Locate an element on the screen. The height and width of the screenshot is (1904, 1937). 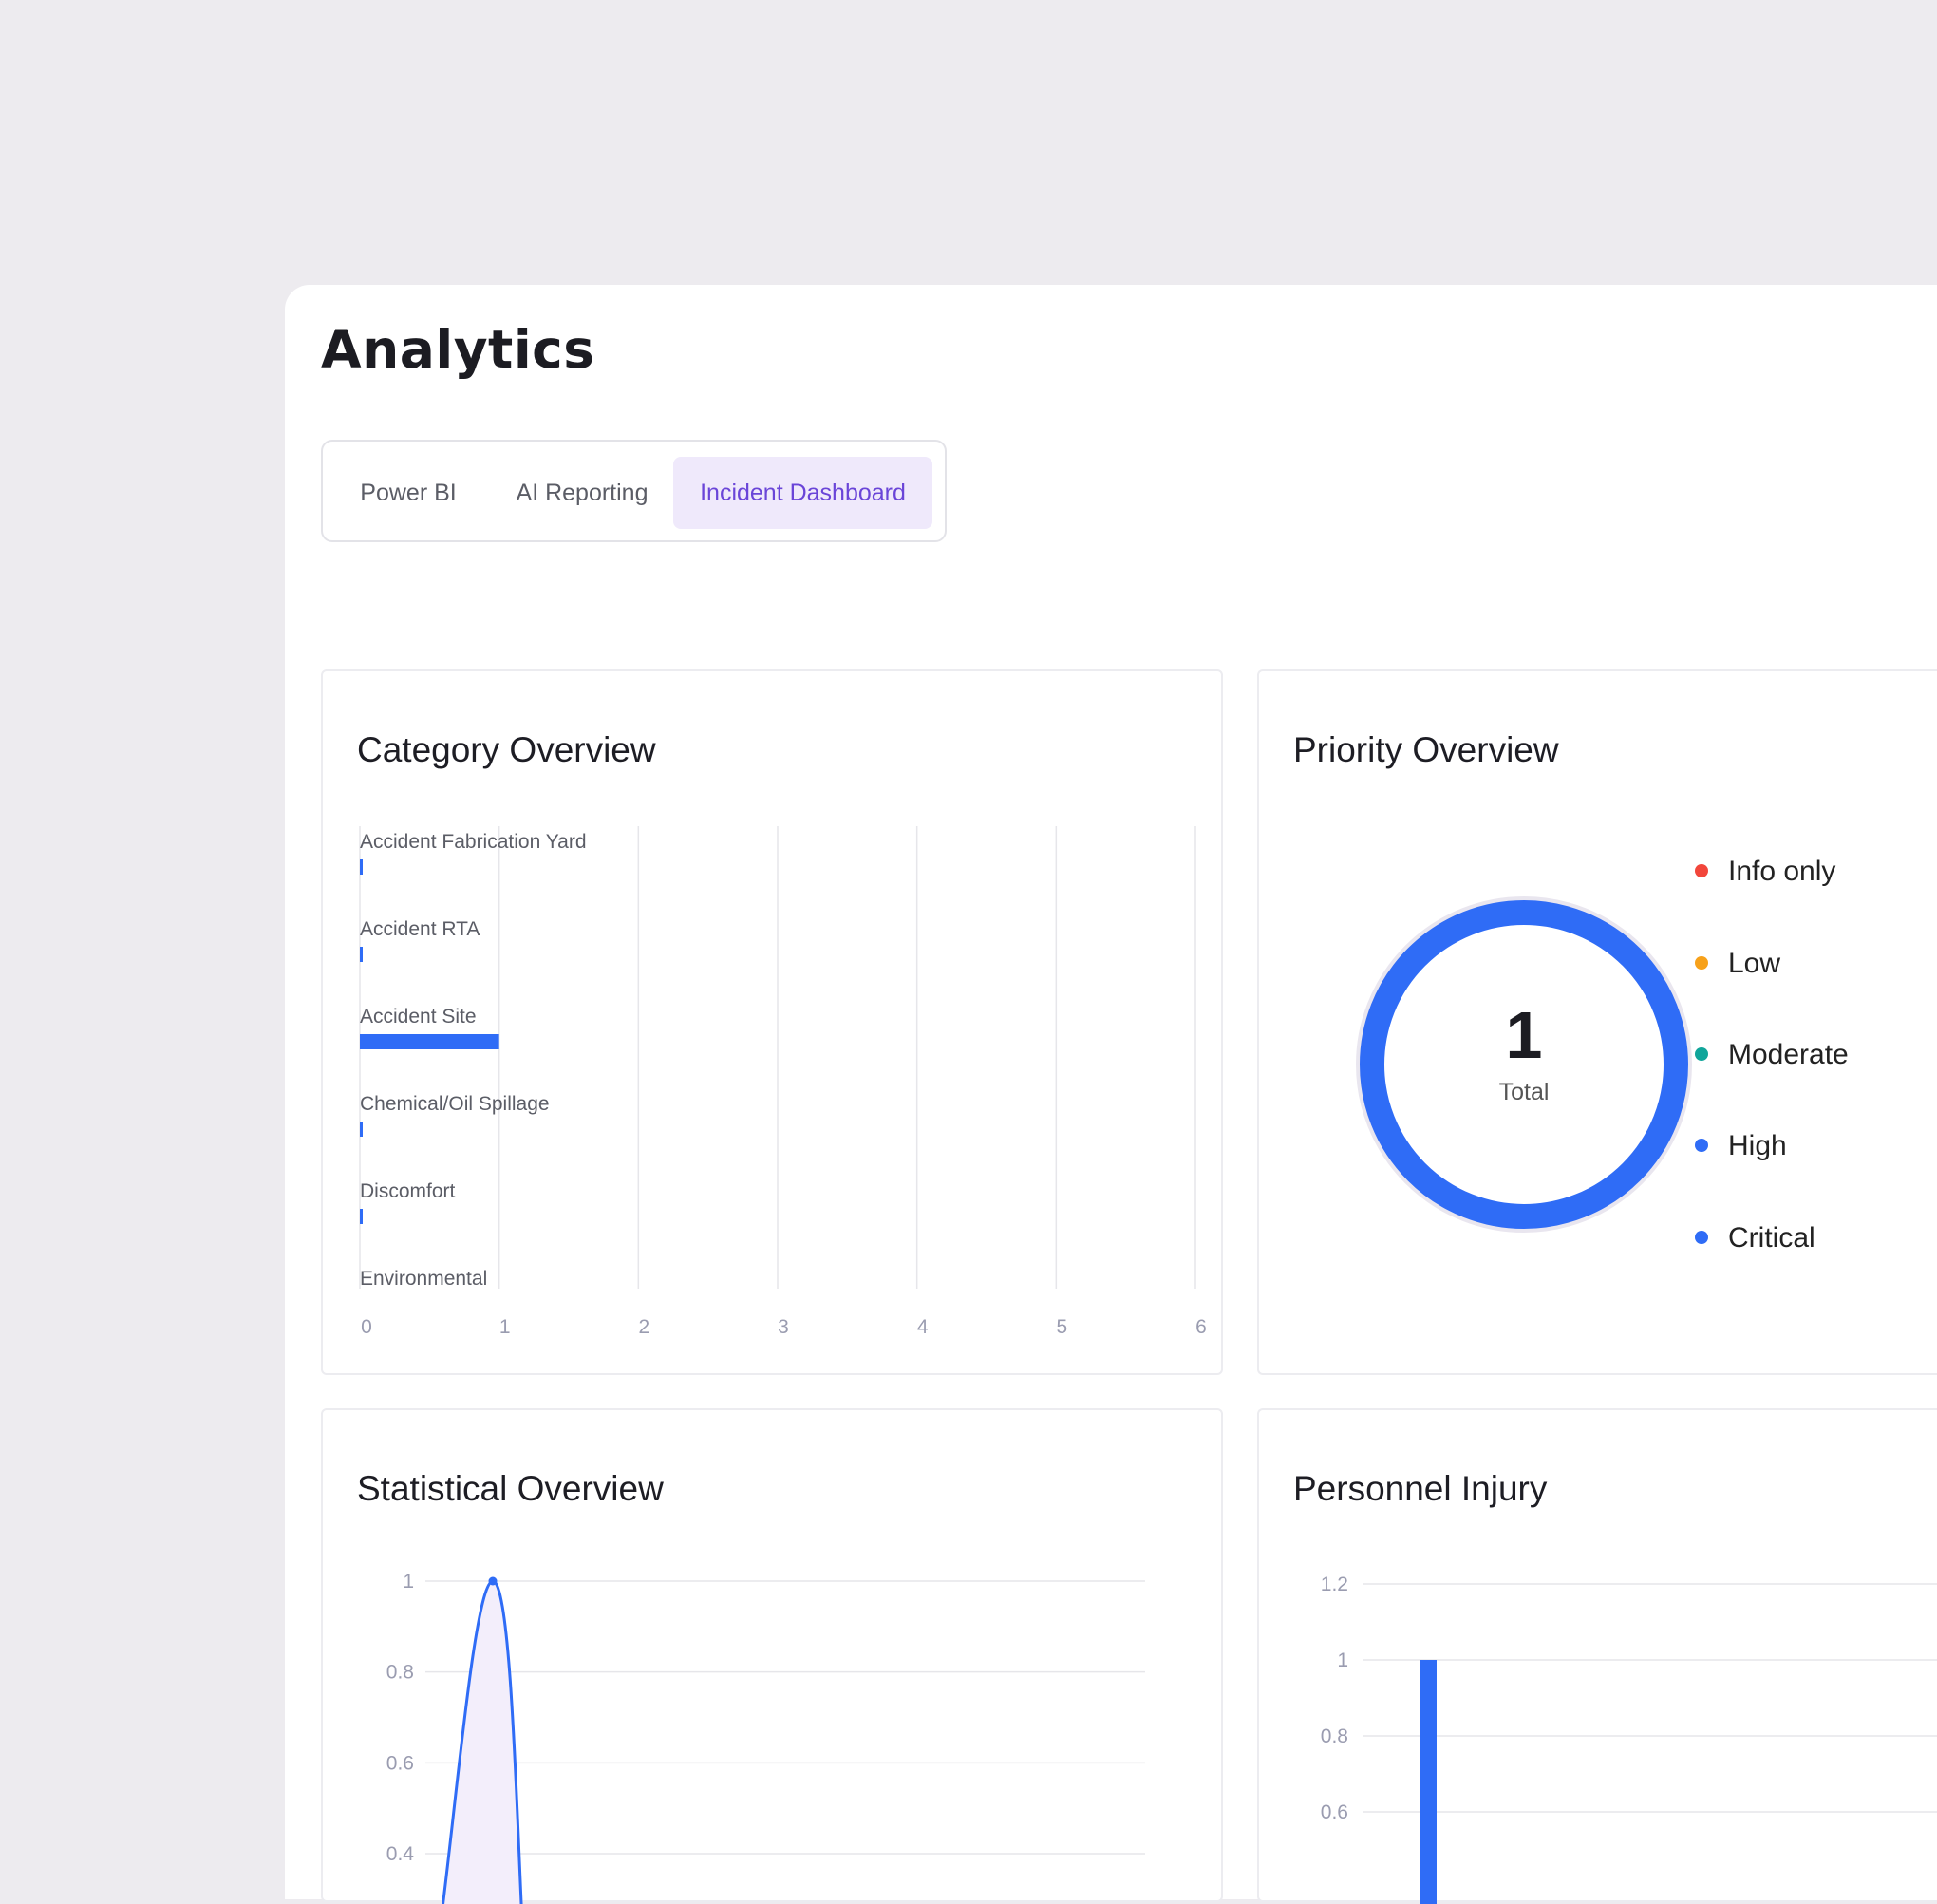
x-tick-label: 1 is located at coordinates (505, 1327).